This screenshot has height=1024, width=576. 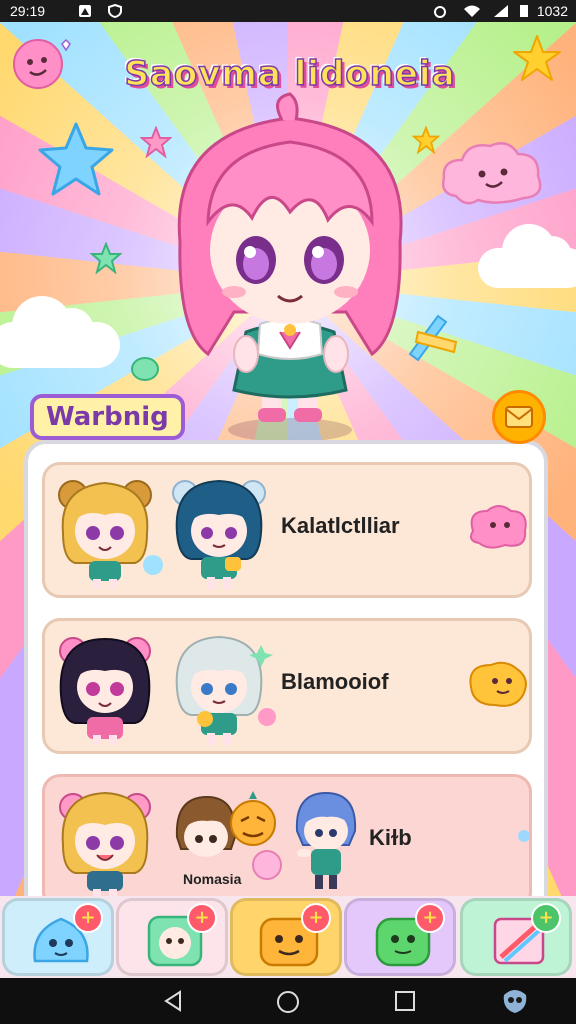 I want to click on green-pal-button: +, so click(x=172, y=937).